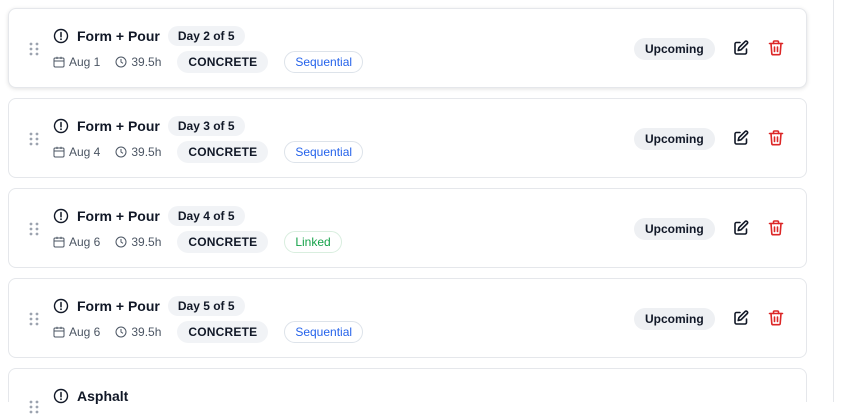 The width and height of the screenshot is (847, 415). I want to click on date-label: Aug 4, so click(85, 152).